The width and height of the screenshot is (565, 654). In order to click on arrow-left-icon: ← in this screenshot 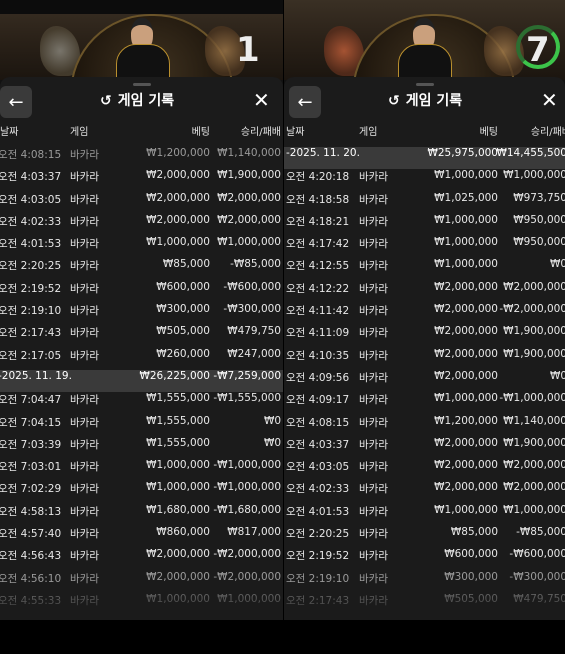, I will do `click(305, 102)`.